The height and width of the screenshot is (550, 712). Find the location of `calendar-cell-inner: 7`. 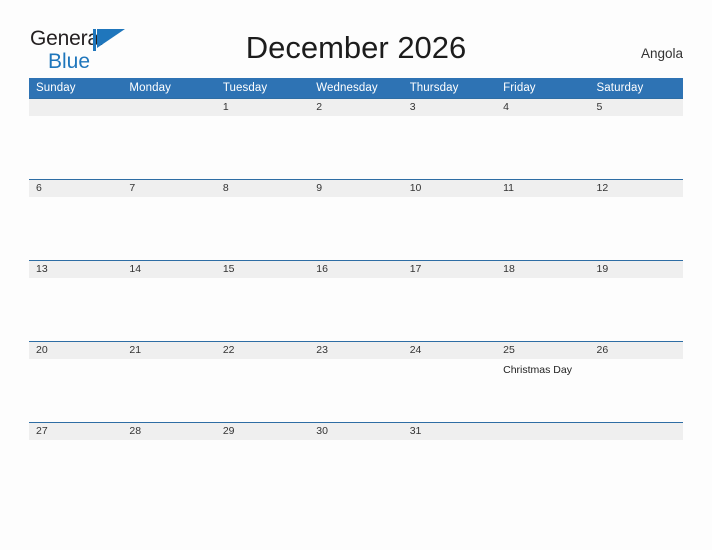

calendar-cell-inner: 7 is located at coordinates (169, 219).